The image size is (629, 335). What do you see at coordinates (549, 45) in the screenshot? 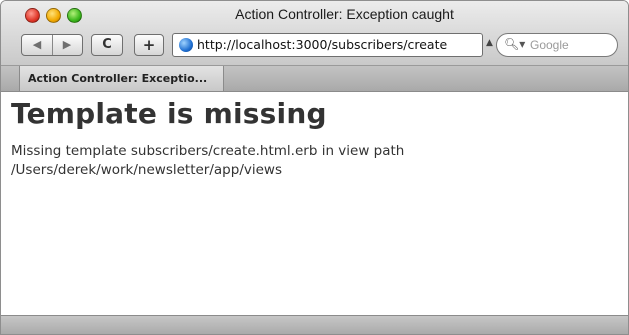
I see `search-placeholder: Google` at bounding box center [549, 45].